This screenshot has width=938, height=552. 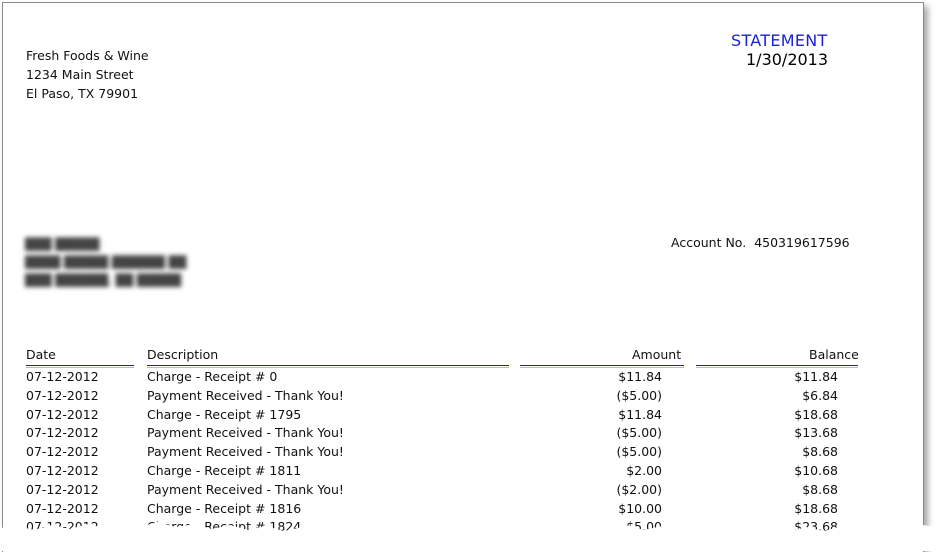 I want to click on rule-date, so click(x=80, y=365).